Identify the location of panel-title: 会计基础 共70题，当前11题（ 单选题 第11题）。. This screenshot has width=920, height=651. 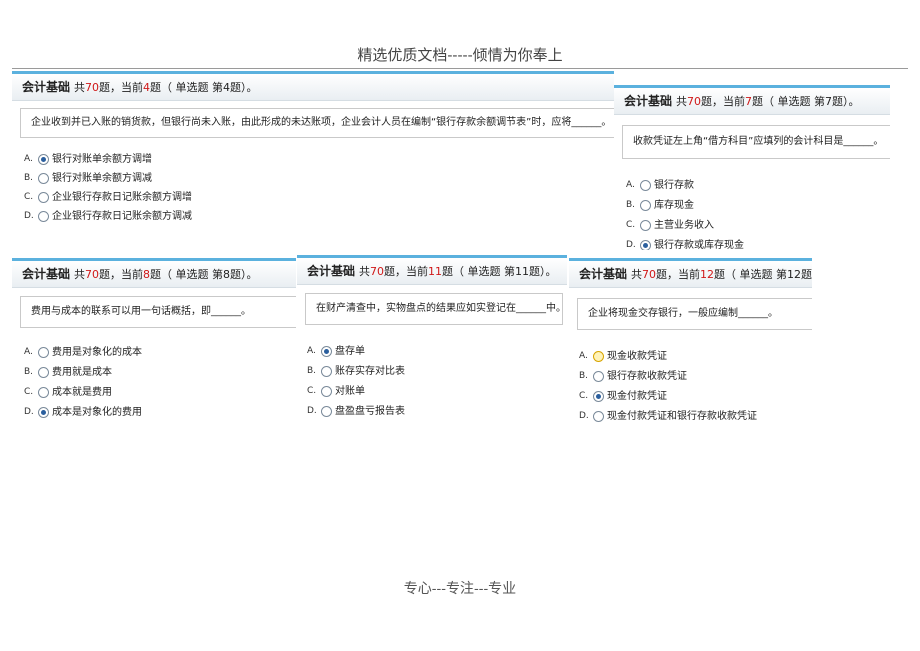
(432, 271).